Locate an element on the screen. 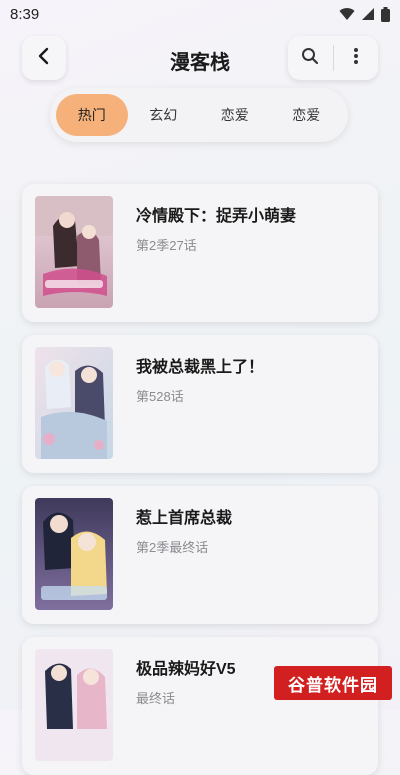  comic-title: 冷情殿下：捉弄小萌妻 is located at coordinates (216, 216).